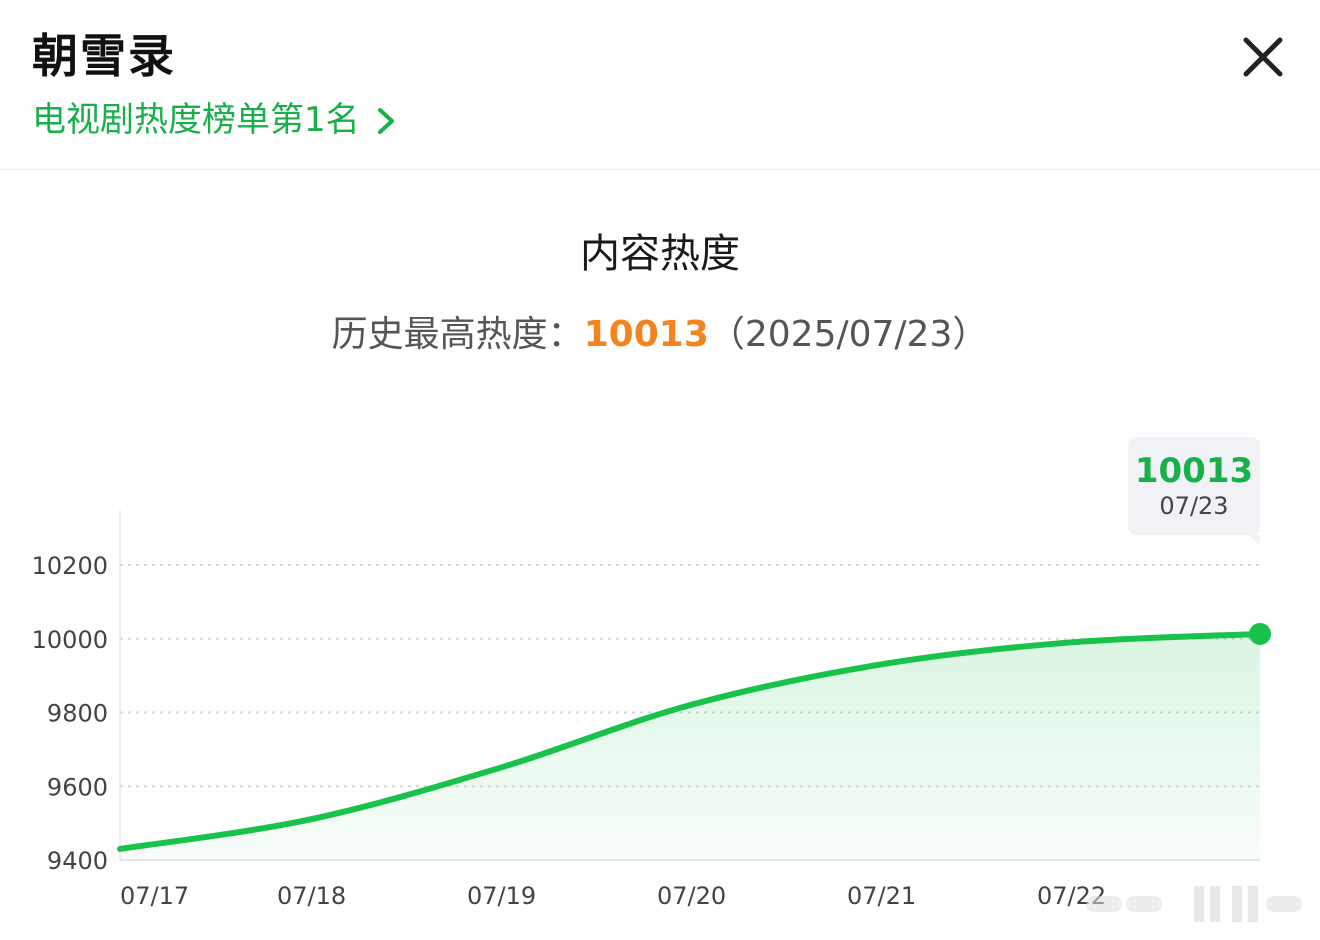  What do you see at coordinates (77, 787) in the screenshot?
I see `y-tick-label: 9600` at bounding box center [77, 787].